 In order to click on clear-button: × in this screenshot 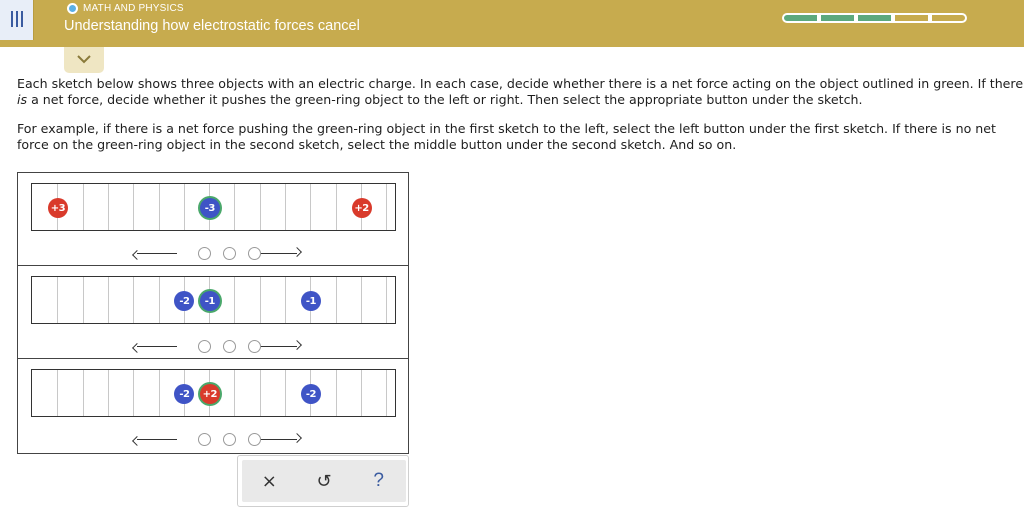, I will do `click(269, 481)`.